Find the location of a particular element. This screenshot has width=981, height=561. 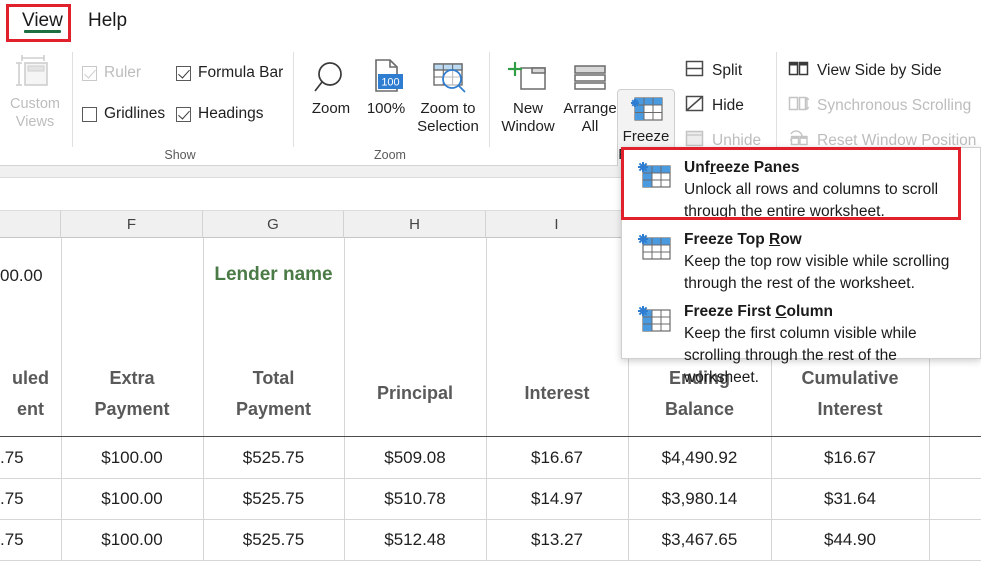

zoom-to-selection-label-line2: Selection is located at coordinates (448, 126).